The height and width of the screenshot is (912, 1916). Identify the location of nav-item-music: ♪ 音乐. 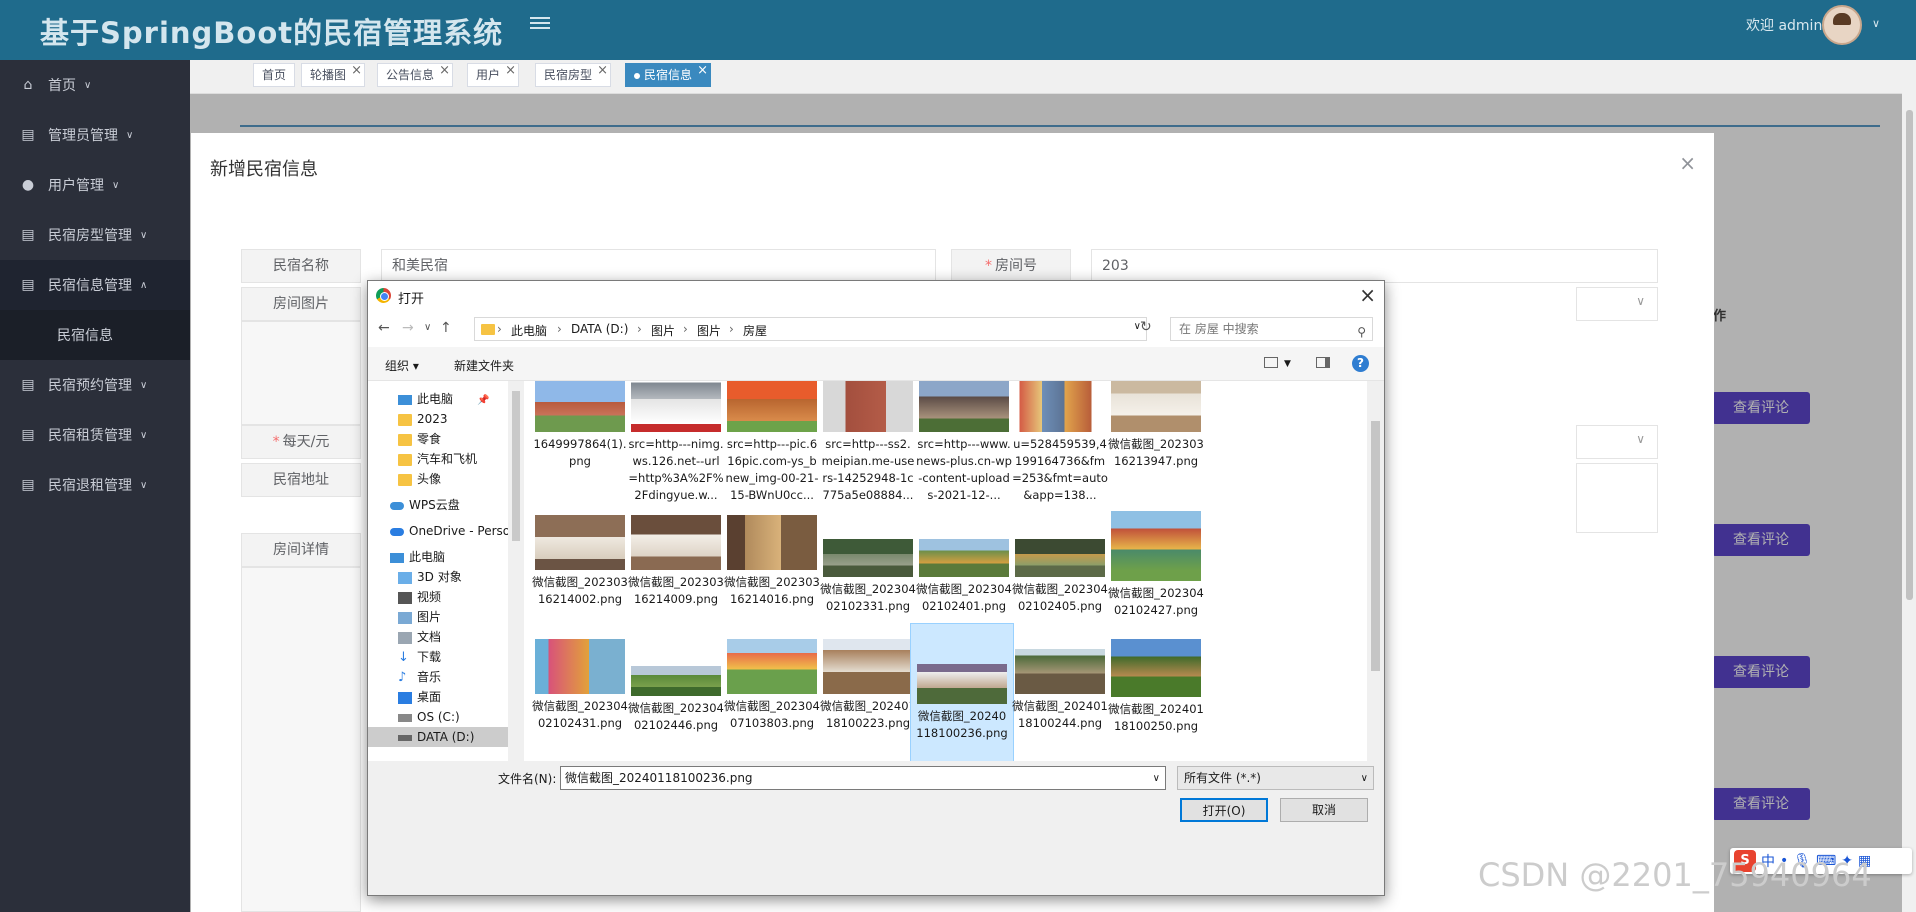
(419, 677).